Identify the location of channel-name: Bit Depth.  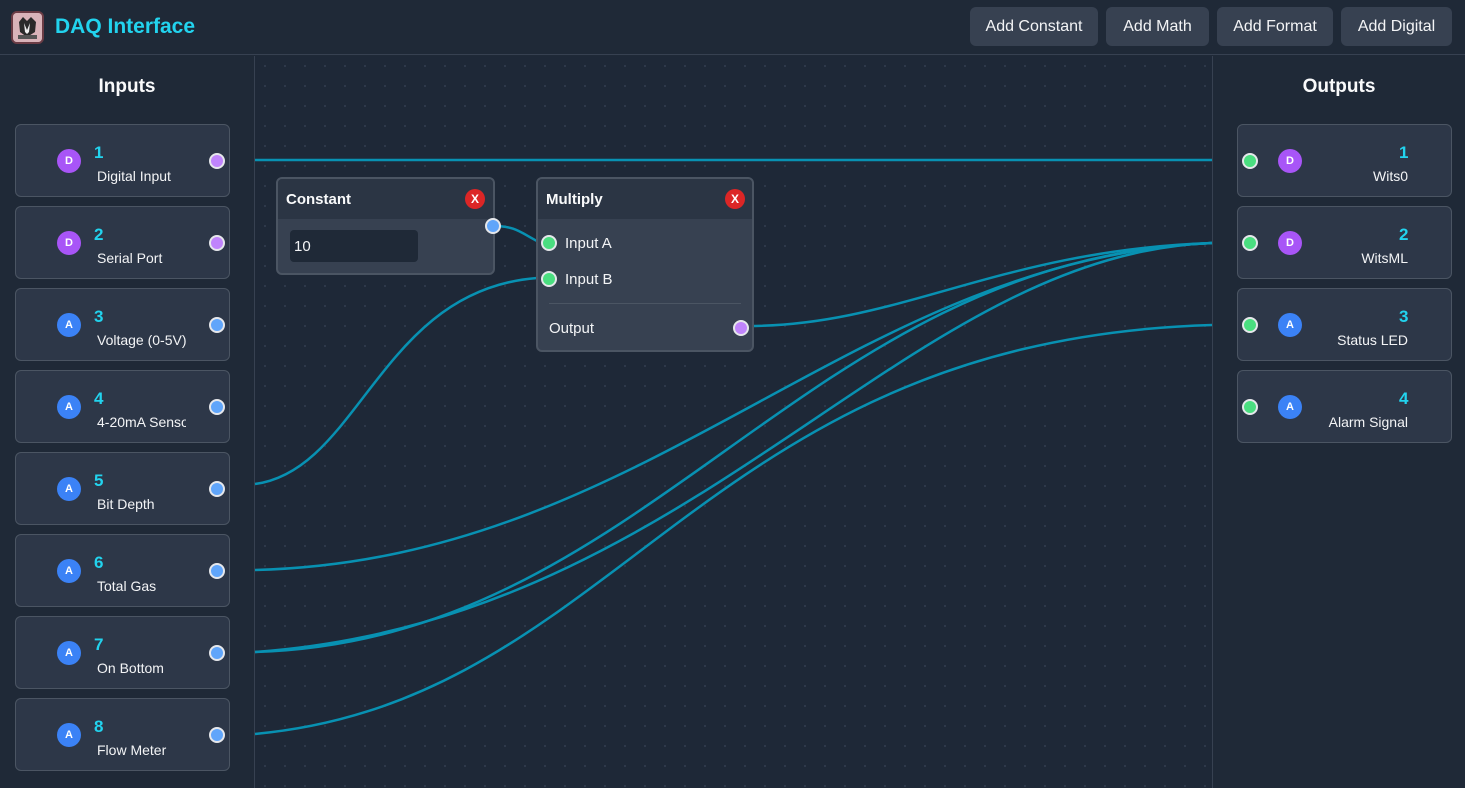
(126, 504).